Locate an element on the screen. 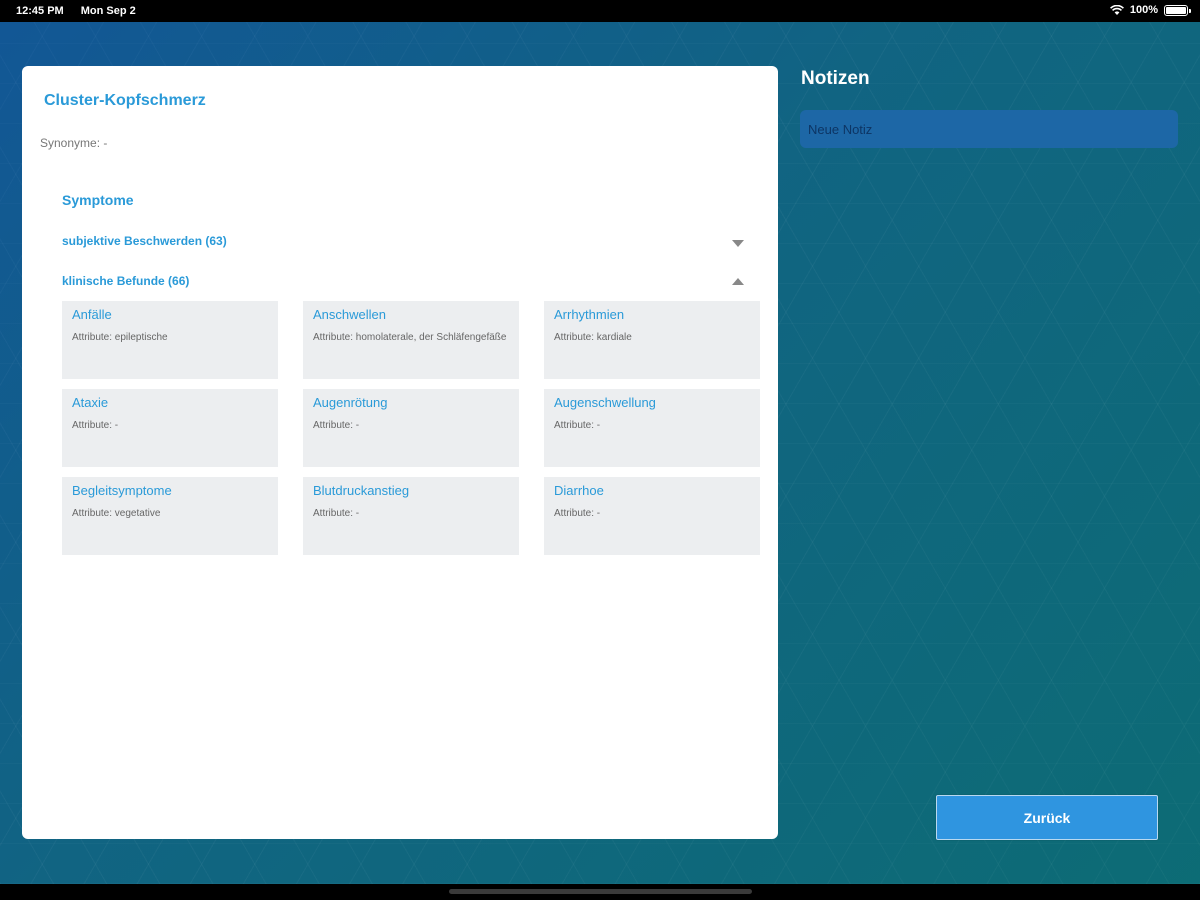 This screenshot has width=1200, height=900. finding-tile: Ataxie Attribute: - is located at coordinates (170, 428).